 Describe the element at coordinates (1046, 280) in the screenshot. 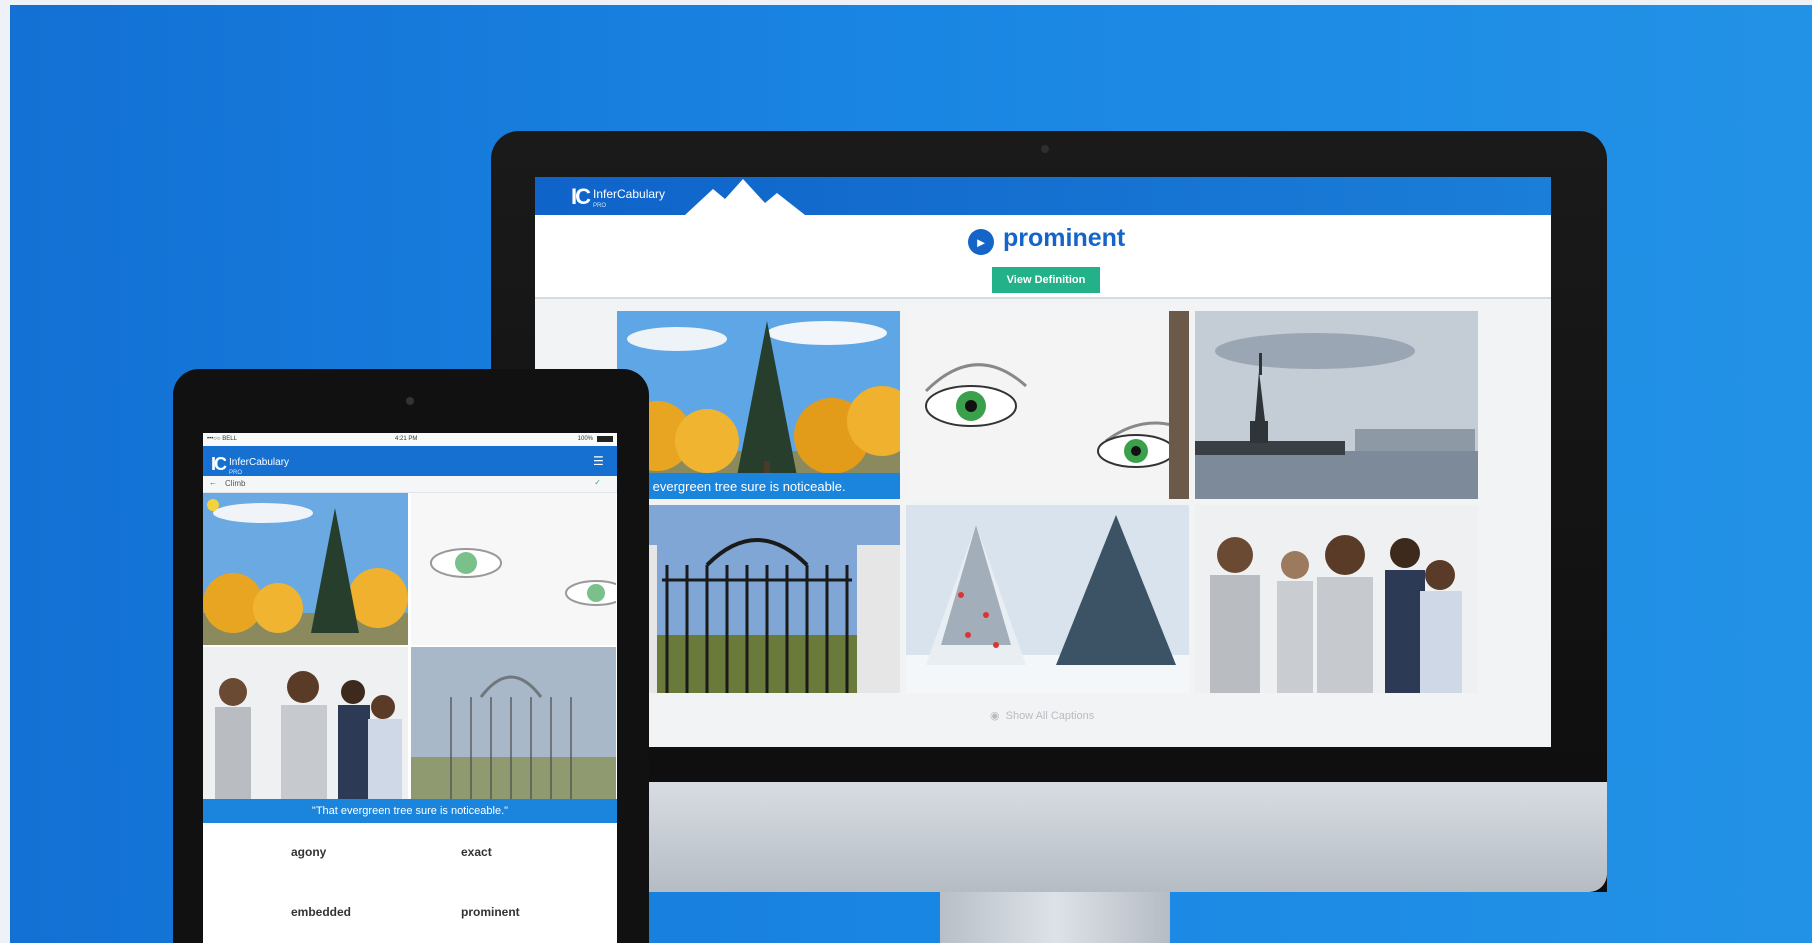

I see `view-definition-button: View Definition` at that location.